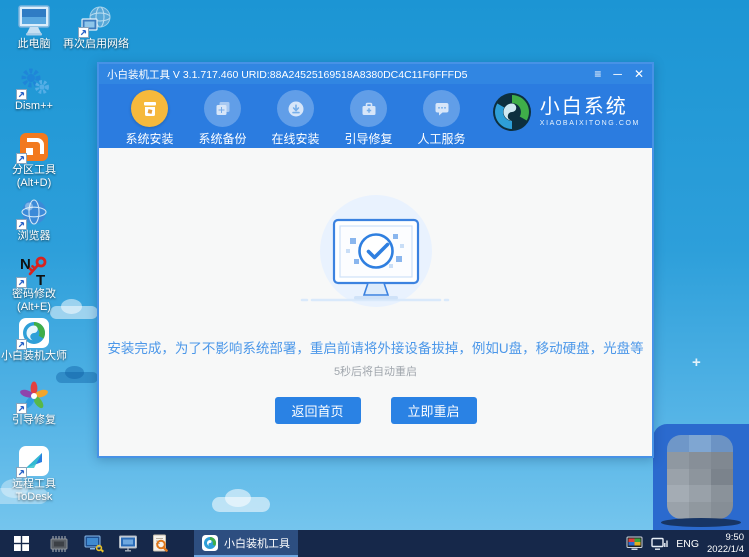 The height and width of the screenshot is (557, 749). I want to click on censored-widget, so click(701, 477).